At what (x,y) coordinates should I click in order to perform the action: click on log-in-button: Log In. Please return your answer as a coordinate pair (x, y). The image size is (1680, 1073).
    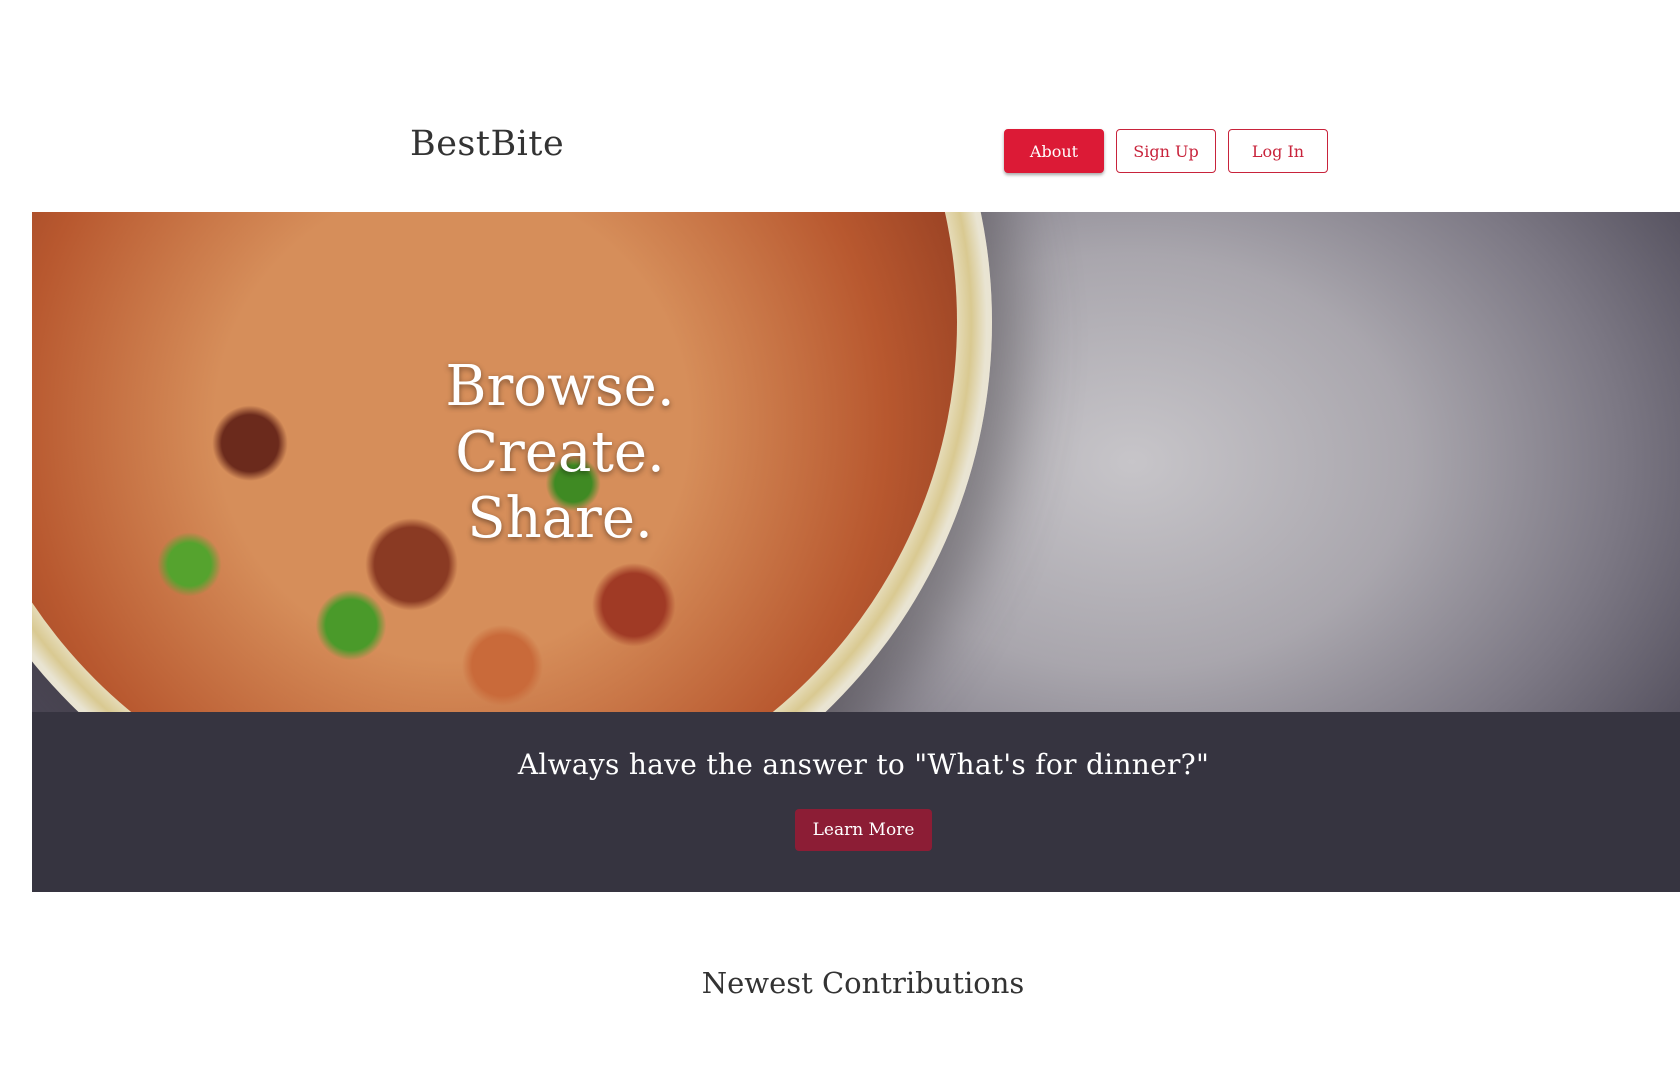
    Looking at the image, I should click on (1278, 151).